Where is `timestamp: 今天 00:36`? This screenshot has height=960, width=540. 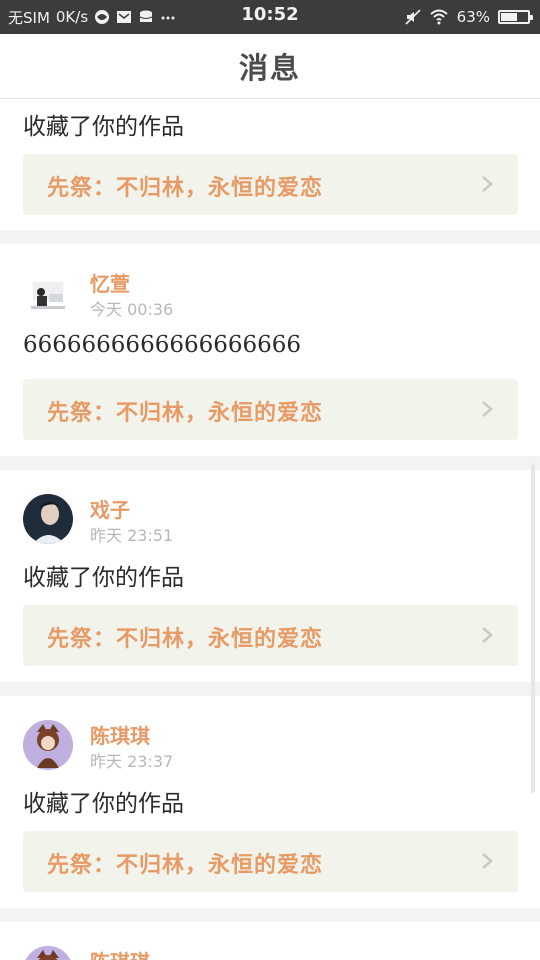 timestamp: 今天 00:36 is located at coordinates (132, 309).